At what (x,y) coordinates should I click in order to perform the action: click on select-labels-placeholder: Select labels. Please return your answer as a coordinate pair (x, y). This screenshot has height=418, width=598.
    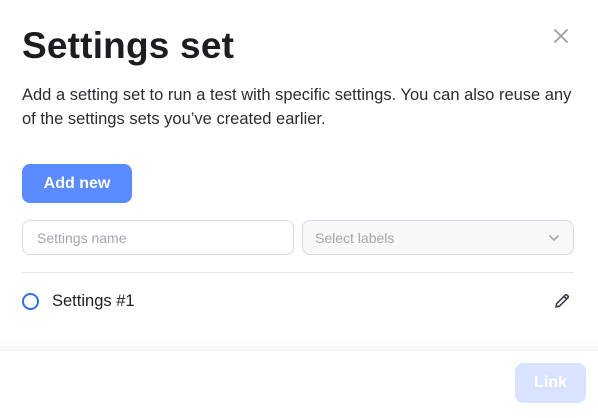
    Looking at the image, I should click on (355, 237).